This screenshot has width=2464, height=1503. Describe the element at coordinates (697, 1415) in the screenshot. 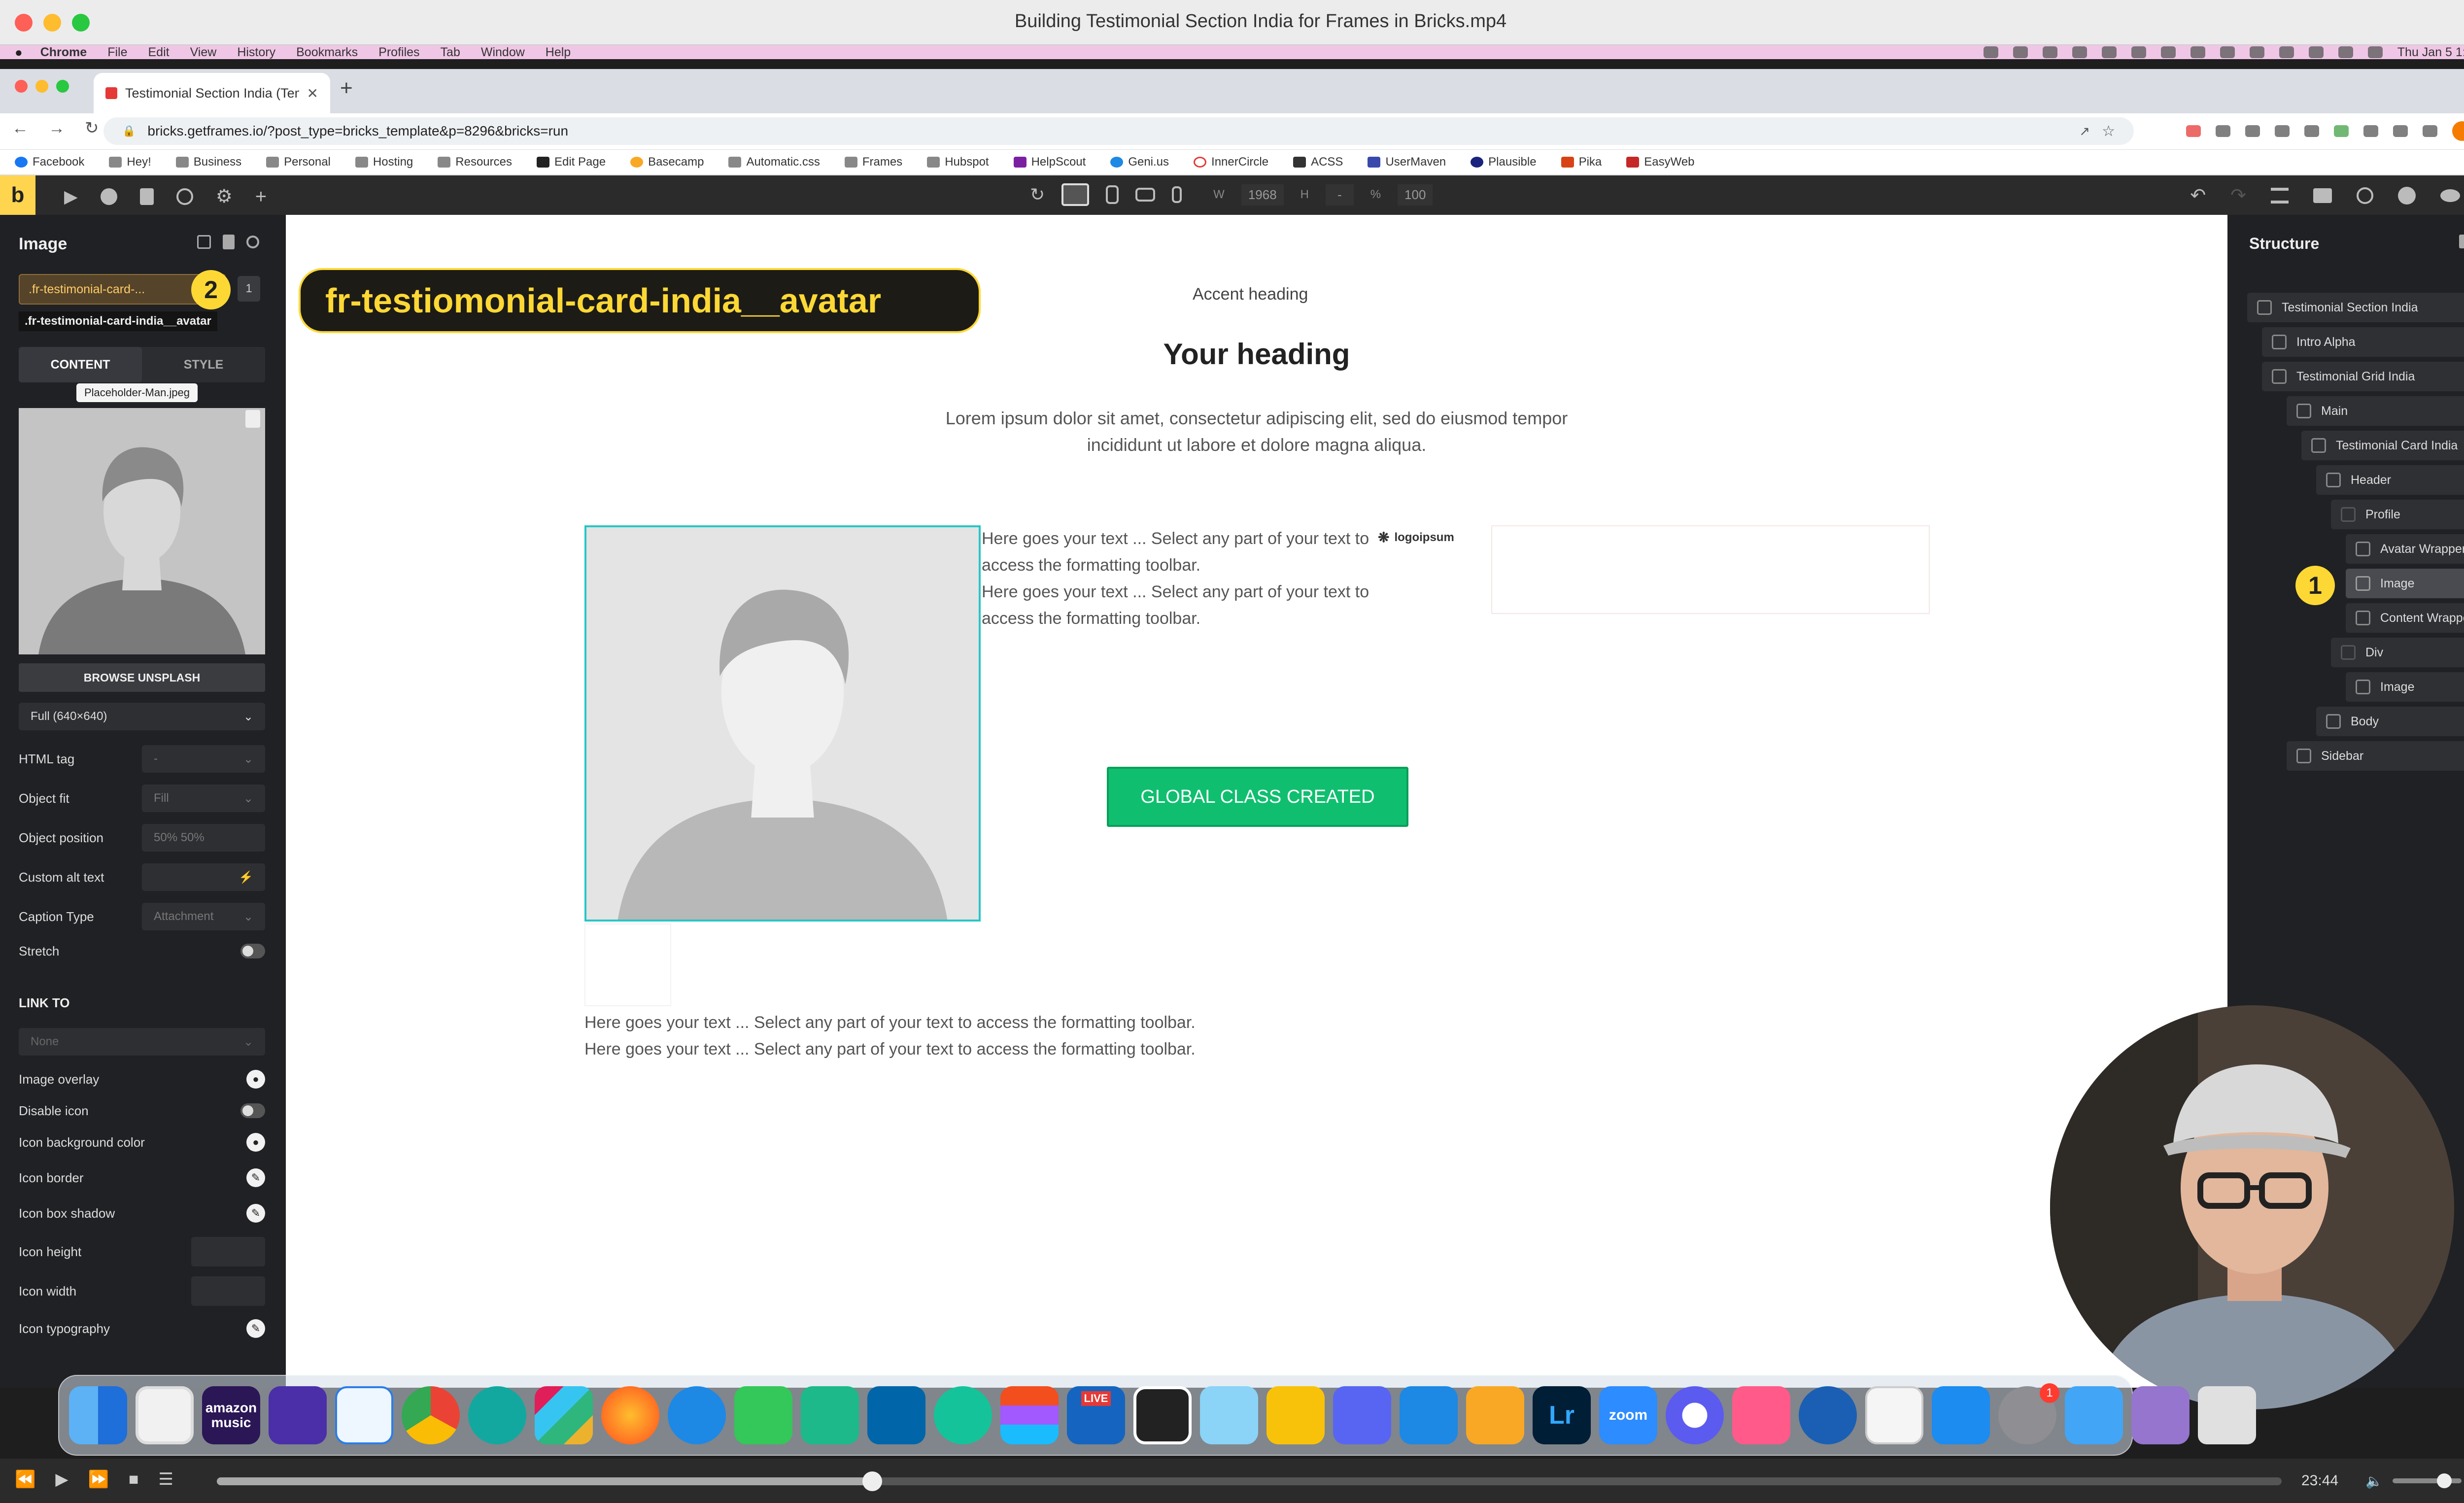

I see `safari-icon` at that location.